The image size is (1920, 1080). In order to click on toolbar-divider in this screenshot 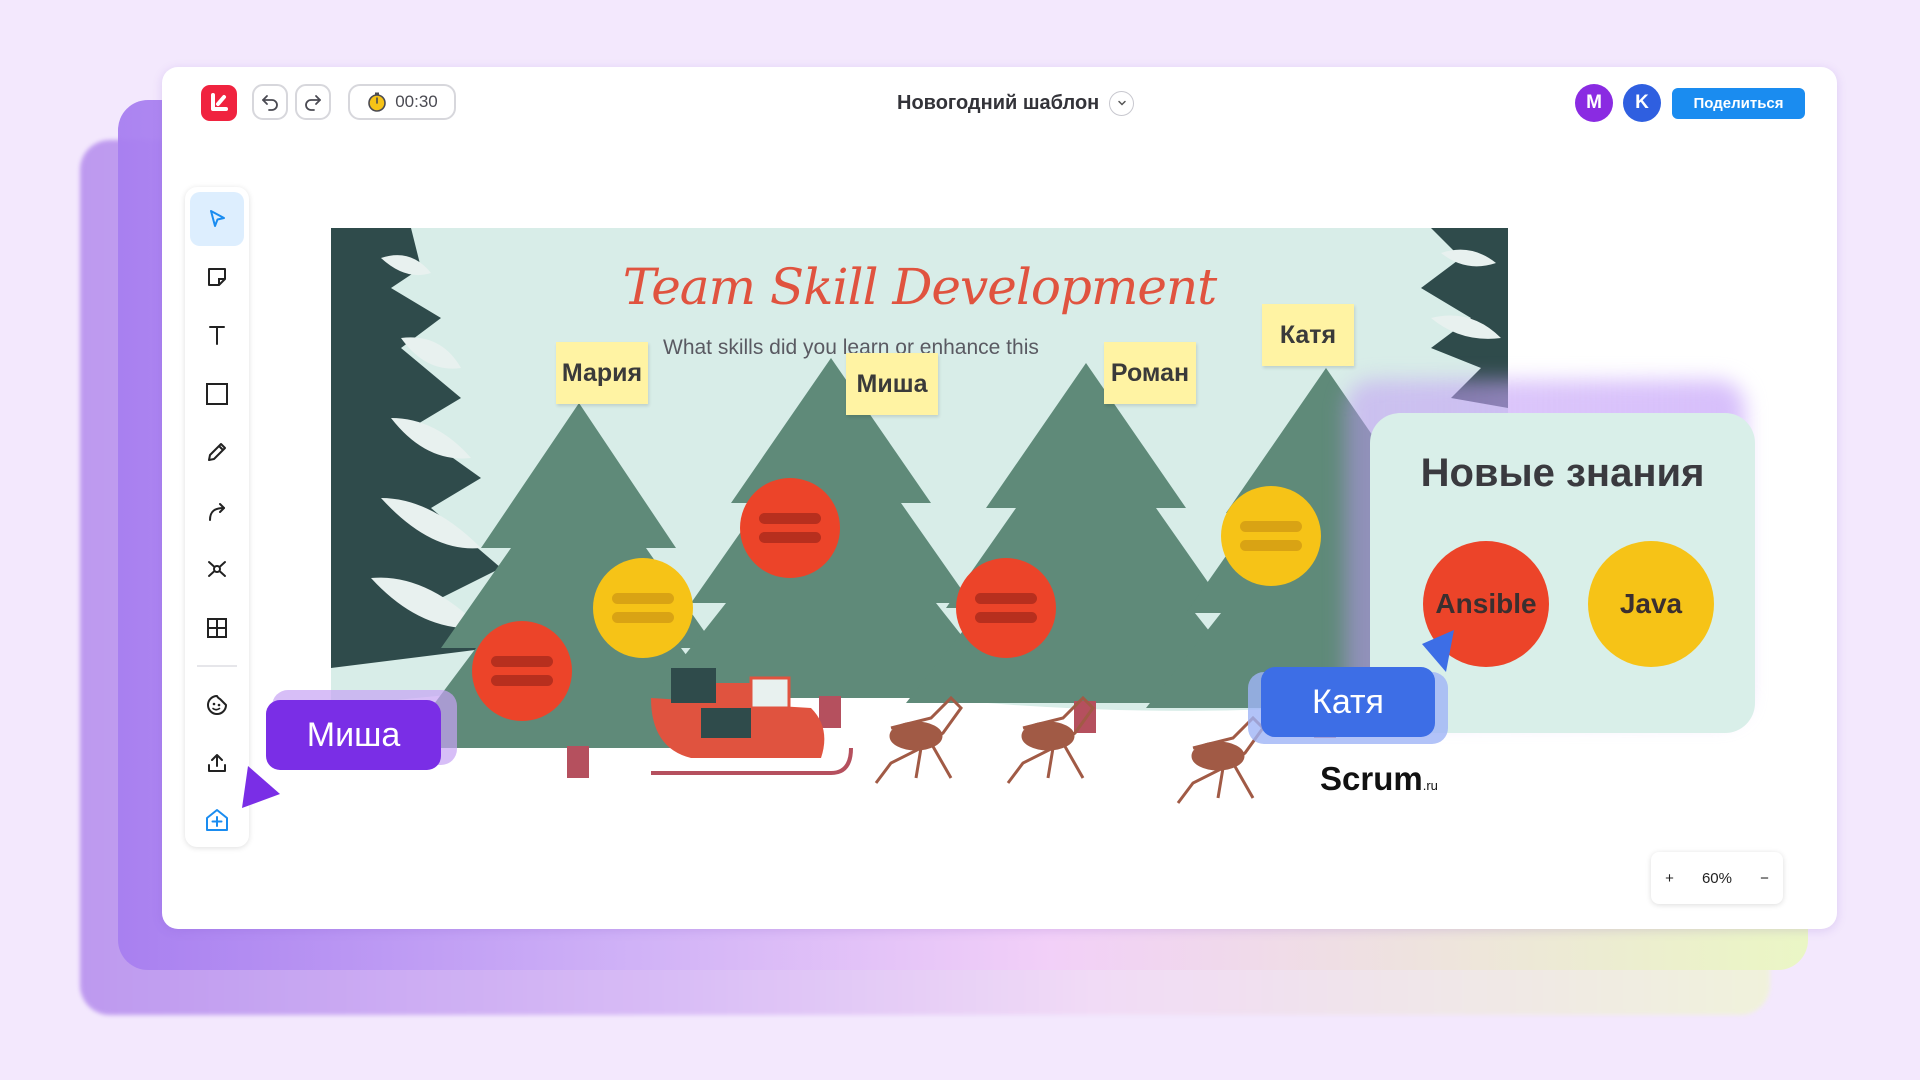, I will do `click(217, 666)`.